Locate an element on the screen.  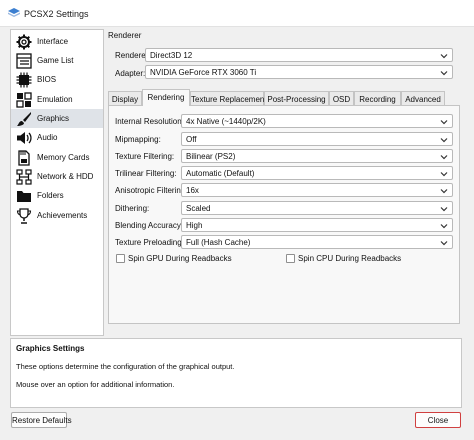
blending-accuracy-label: Blending Accuracy: is located at coordinates (149, 225).